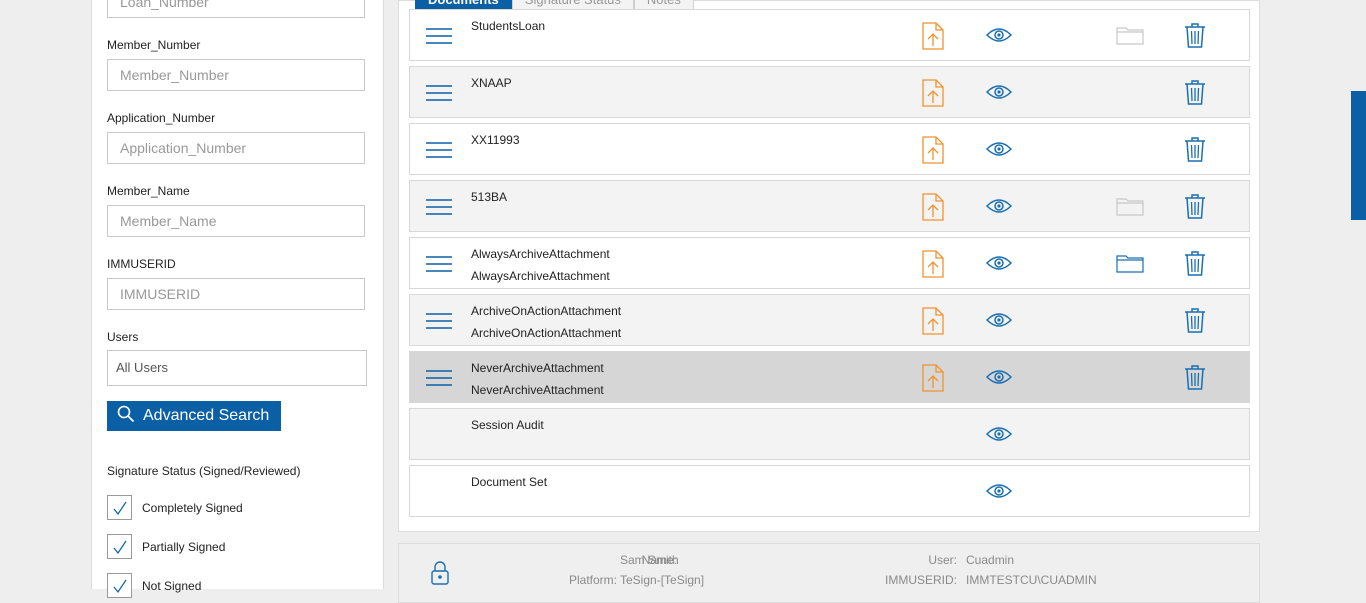  Describe the element at coordinates (141, 264) in the screenshot. I see `immuserid-label: IMMUSERID` at that location.